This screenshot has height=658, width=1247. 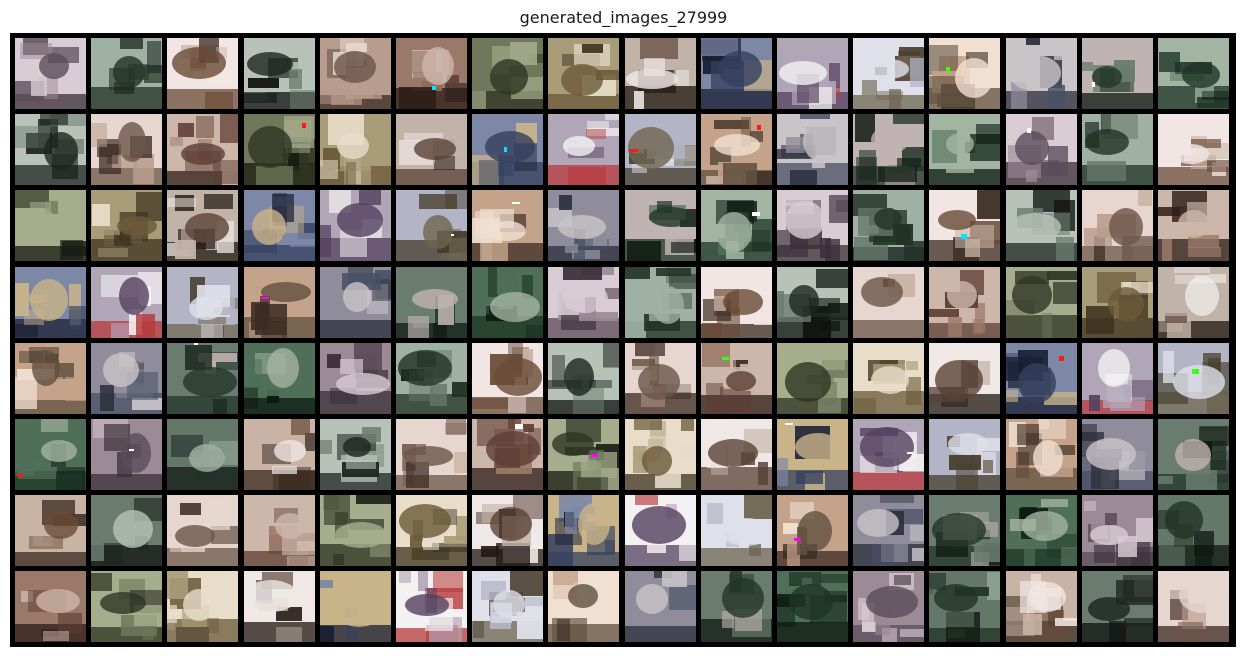 What do you see at coordinates (623, 17) in the screenshot?
I see `figure-title: generated_images_27999` at bounding box center [623, 17].